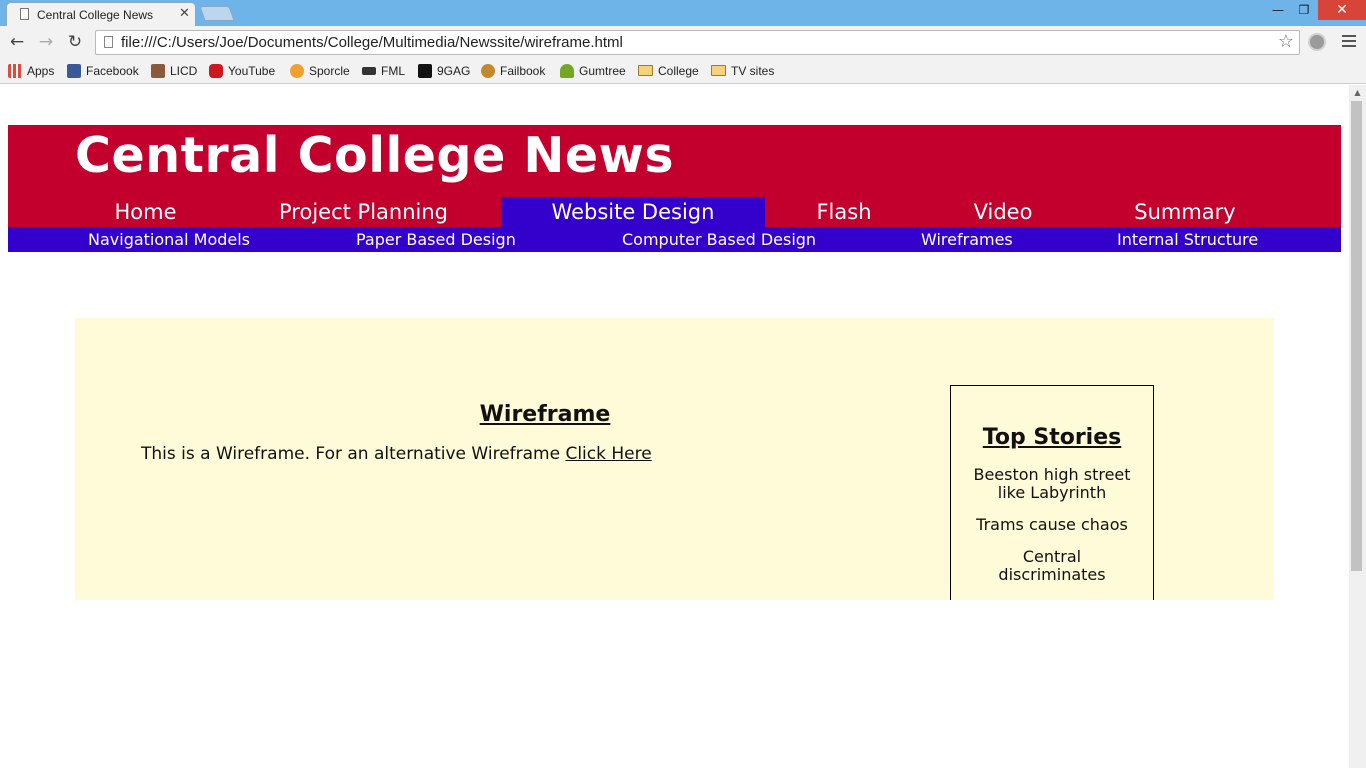  I want to click on nav-project-planning: Project Planning, so click(363, 212).